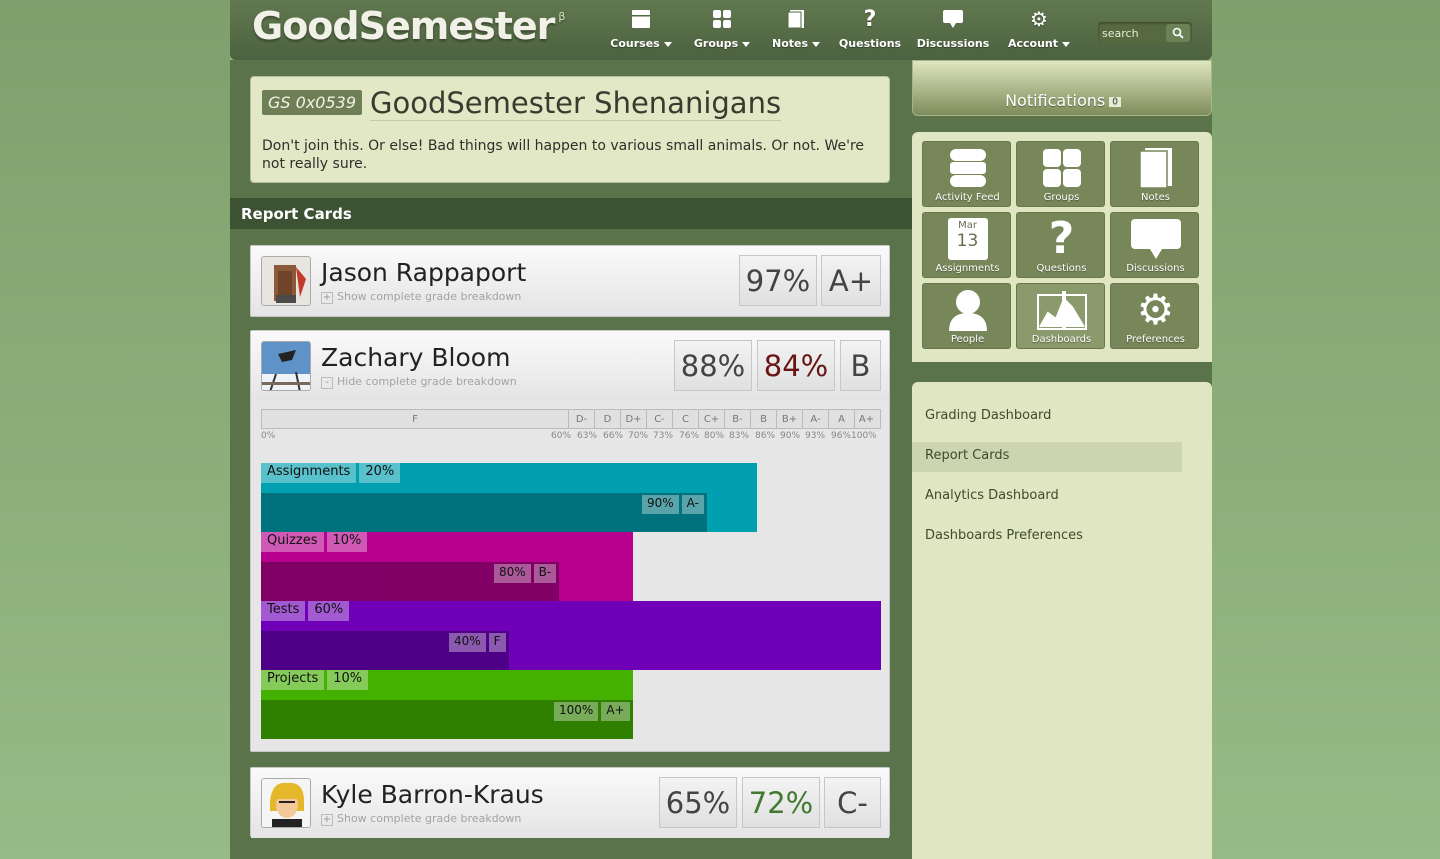 The image size is (1440, 859). I want to click on group-id-badge: GS 0x0539, so click(312, 102).